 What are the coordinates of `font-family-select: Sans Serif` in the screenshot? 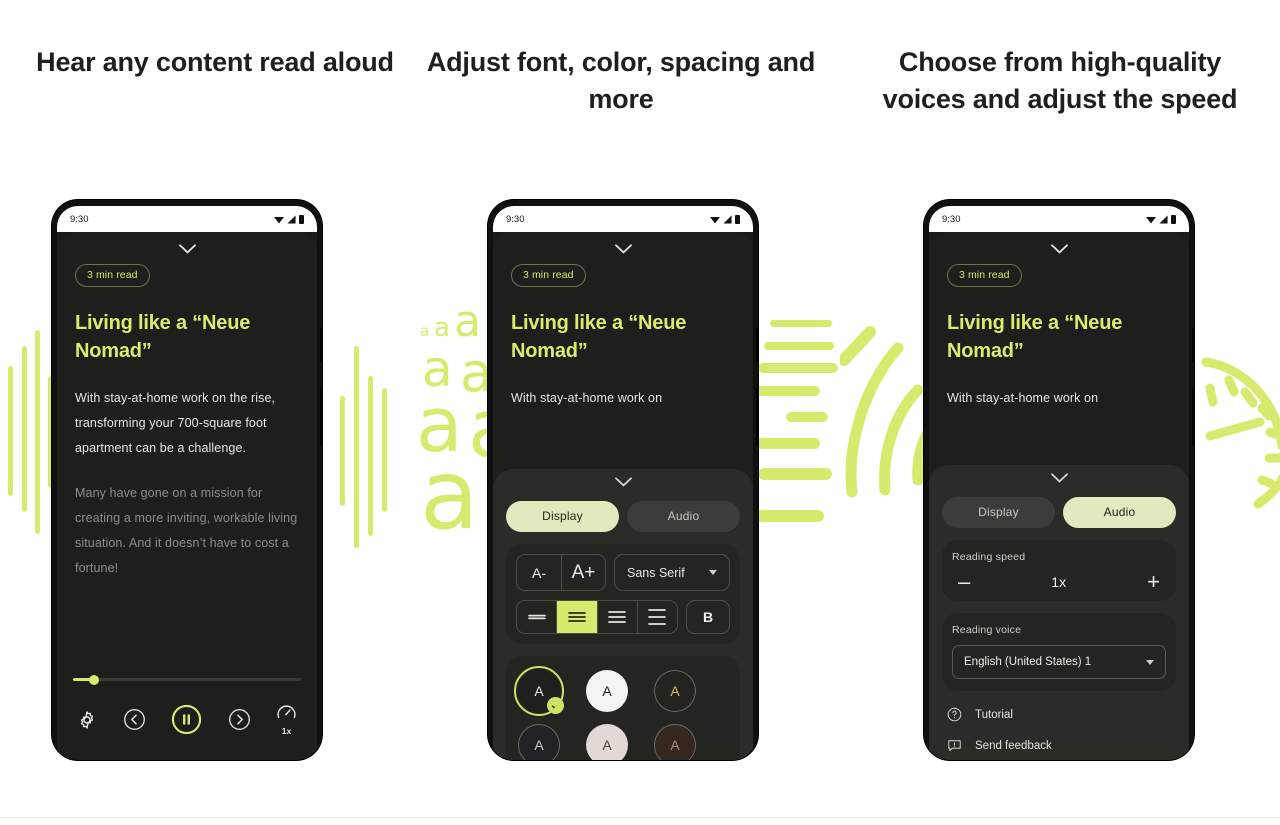 It's located at (672, 572).